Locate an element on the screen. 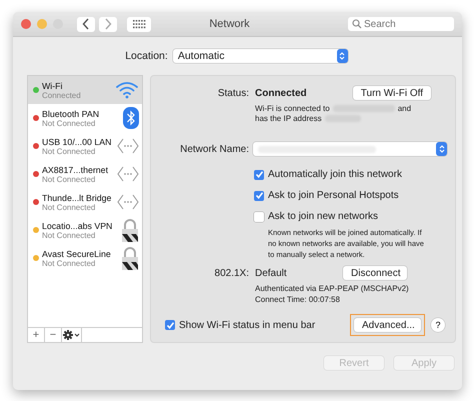  search-icon is located at coordinates (357, 24).